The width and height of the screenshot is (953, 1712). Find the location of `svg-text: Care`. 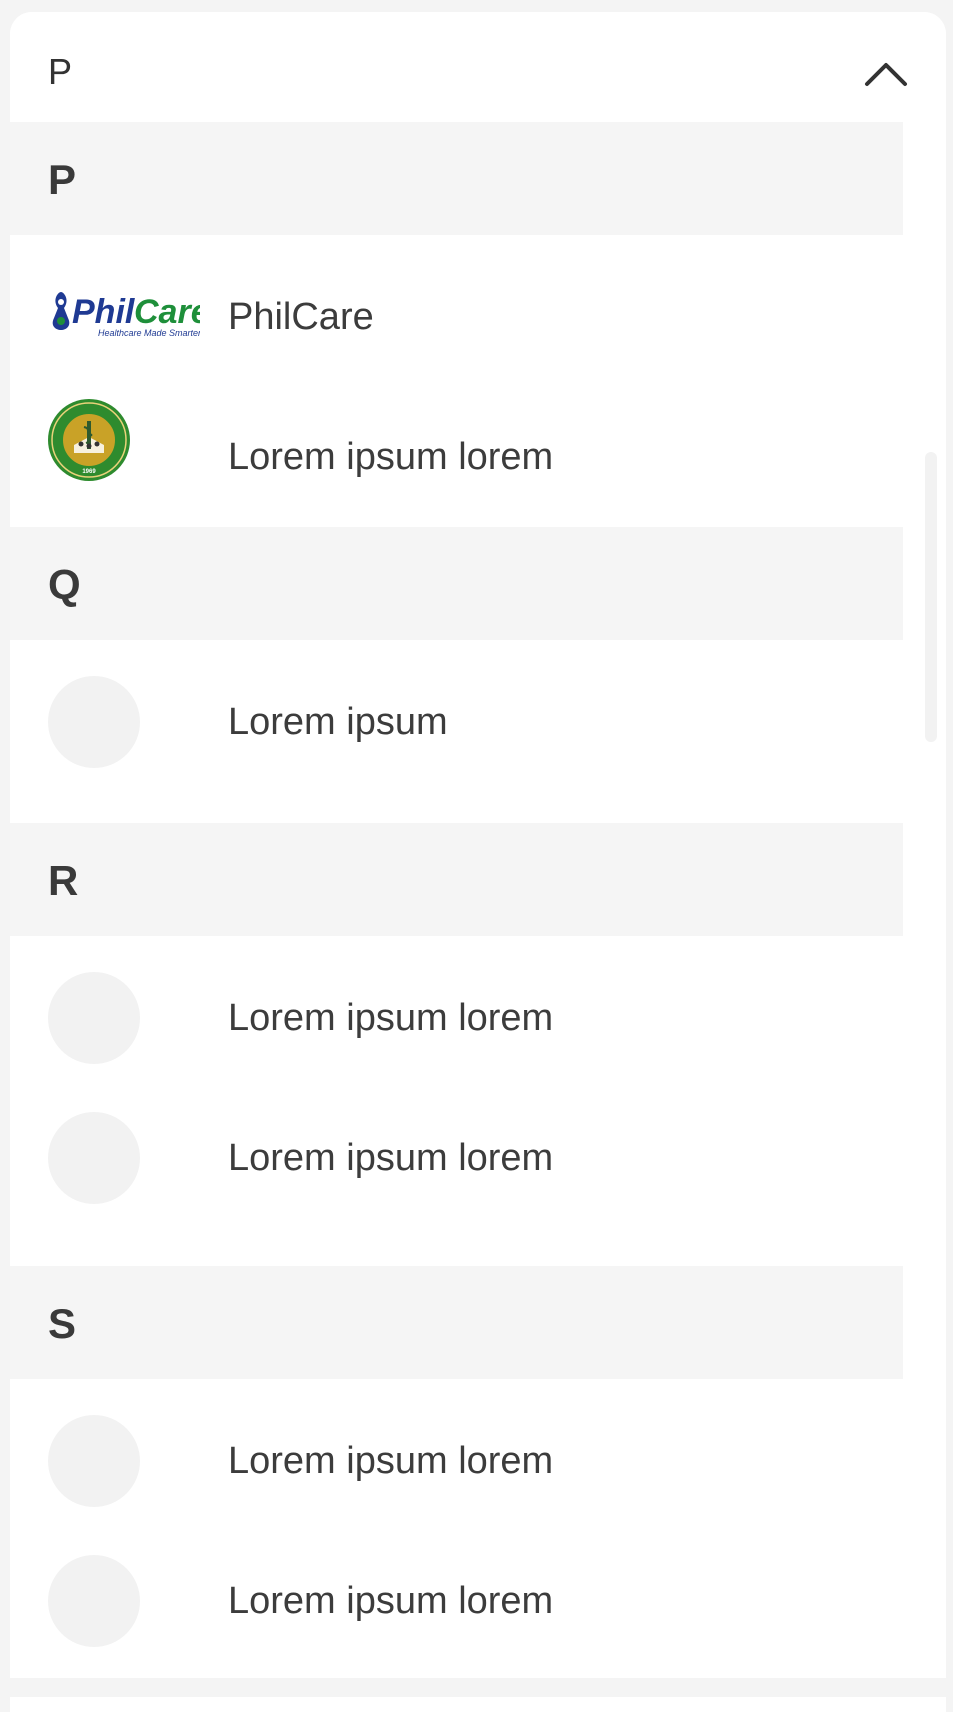

svg-text: Care is located at coordinates (167, 312).